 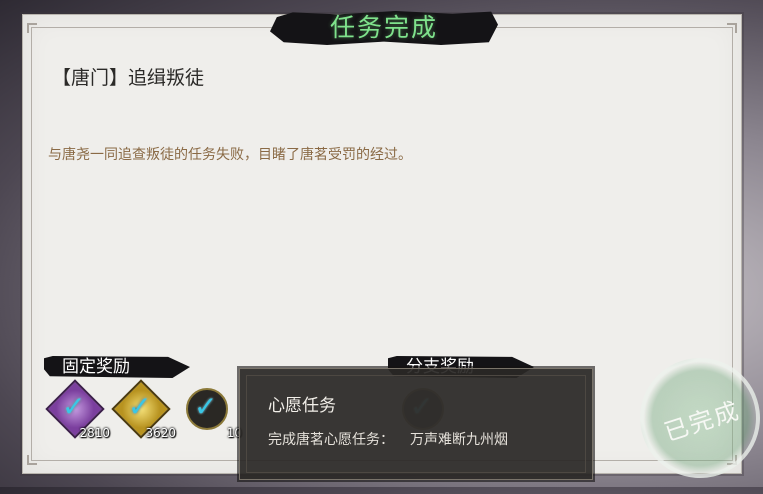 I want to click on wish-quest-tooltip: 心愿任务 完成唐茗心愿任务： 万声难断九州烟, so click(x=416, y=424).